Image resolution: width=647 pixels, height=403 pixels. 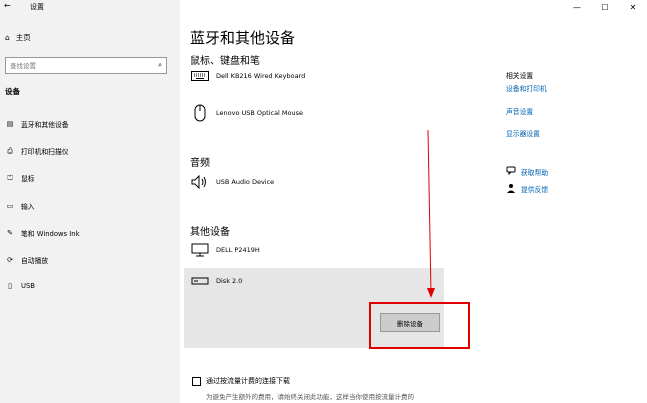 I want to click on link-devices-printers: 设备和打印机, so click(x=526, y=88).